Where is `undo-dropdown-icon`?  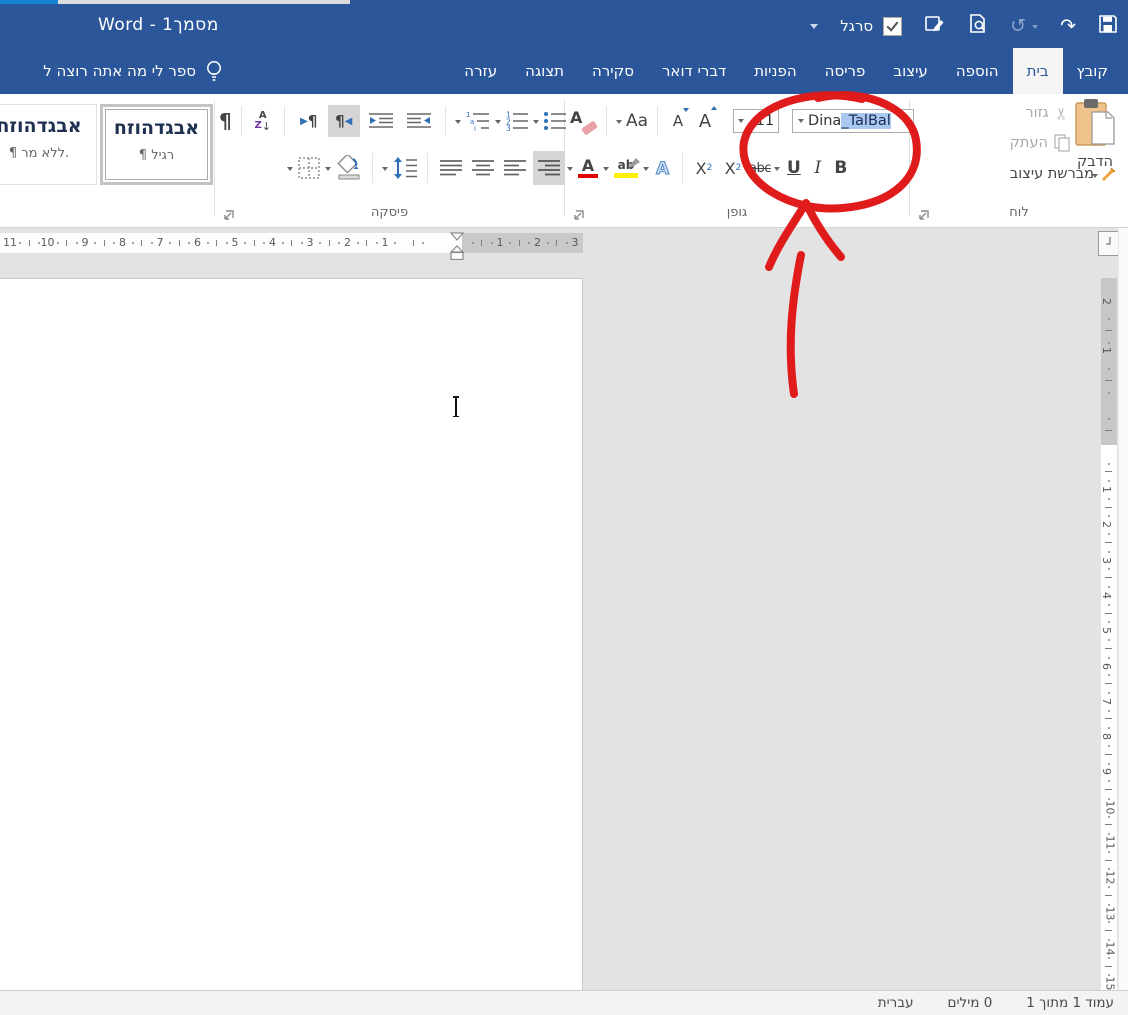
undo-dropdown-icon is located at coordinates (1035, 28).